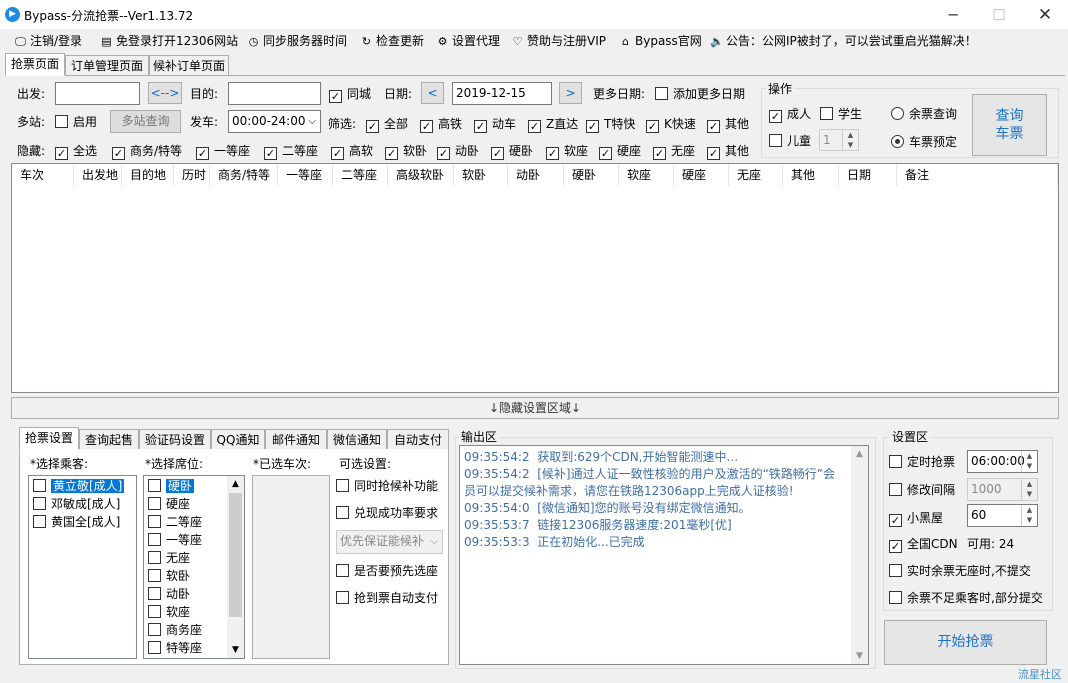 The width and height of the screenshot is (1068, 683). Describe the element at coordinates (591, 175) in the screenshot. I see `column-header: 硬卧` at that location.